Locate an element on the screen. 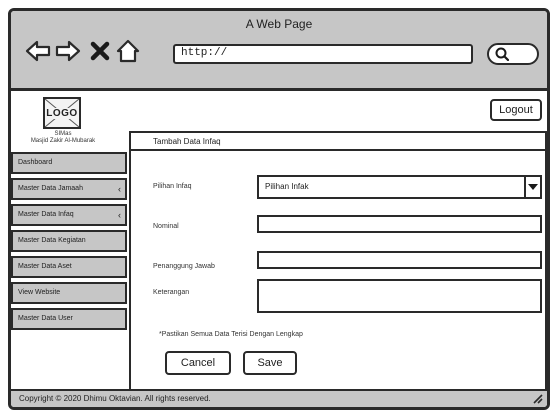  sidebar-item-label: Master Data User is located at coordinates (45, 318).